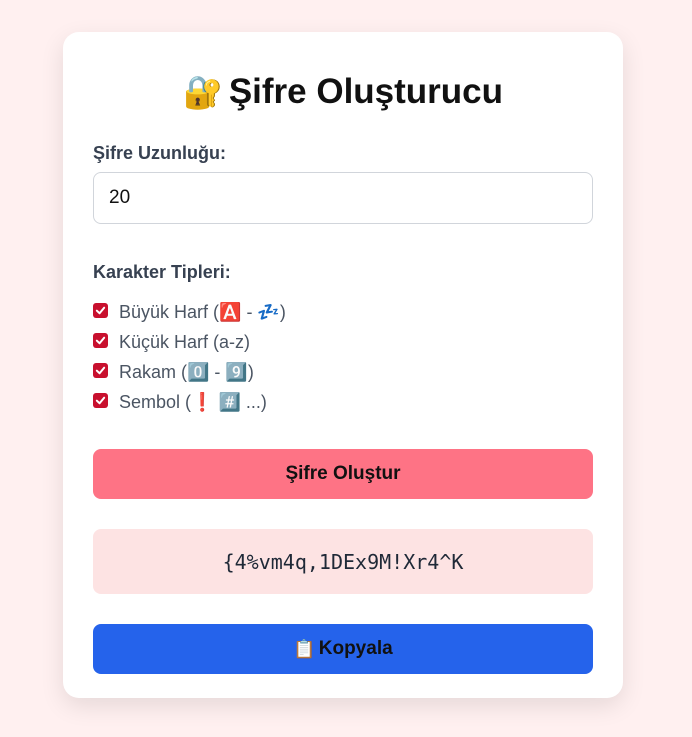 The image size is (692, 737). I want to click on option-digits: Rakam (0️⃣ - 9️⃣), so click(343, 372).